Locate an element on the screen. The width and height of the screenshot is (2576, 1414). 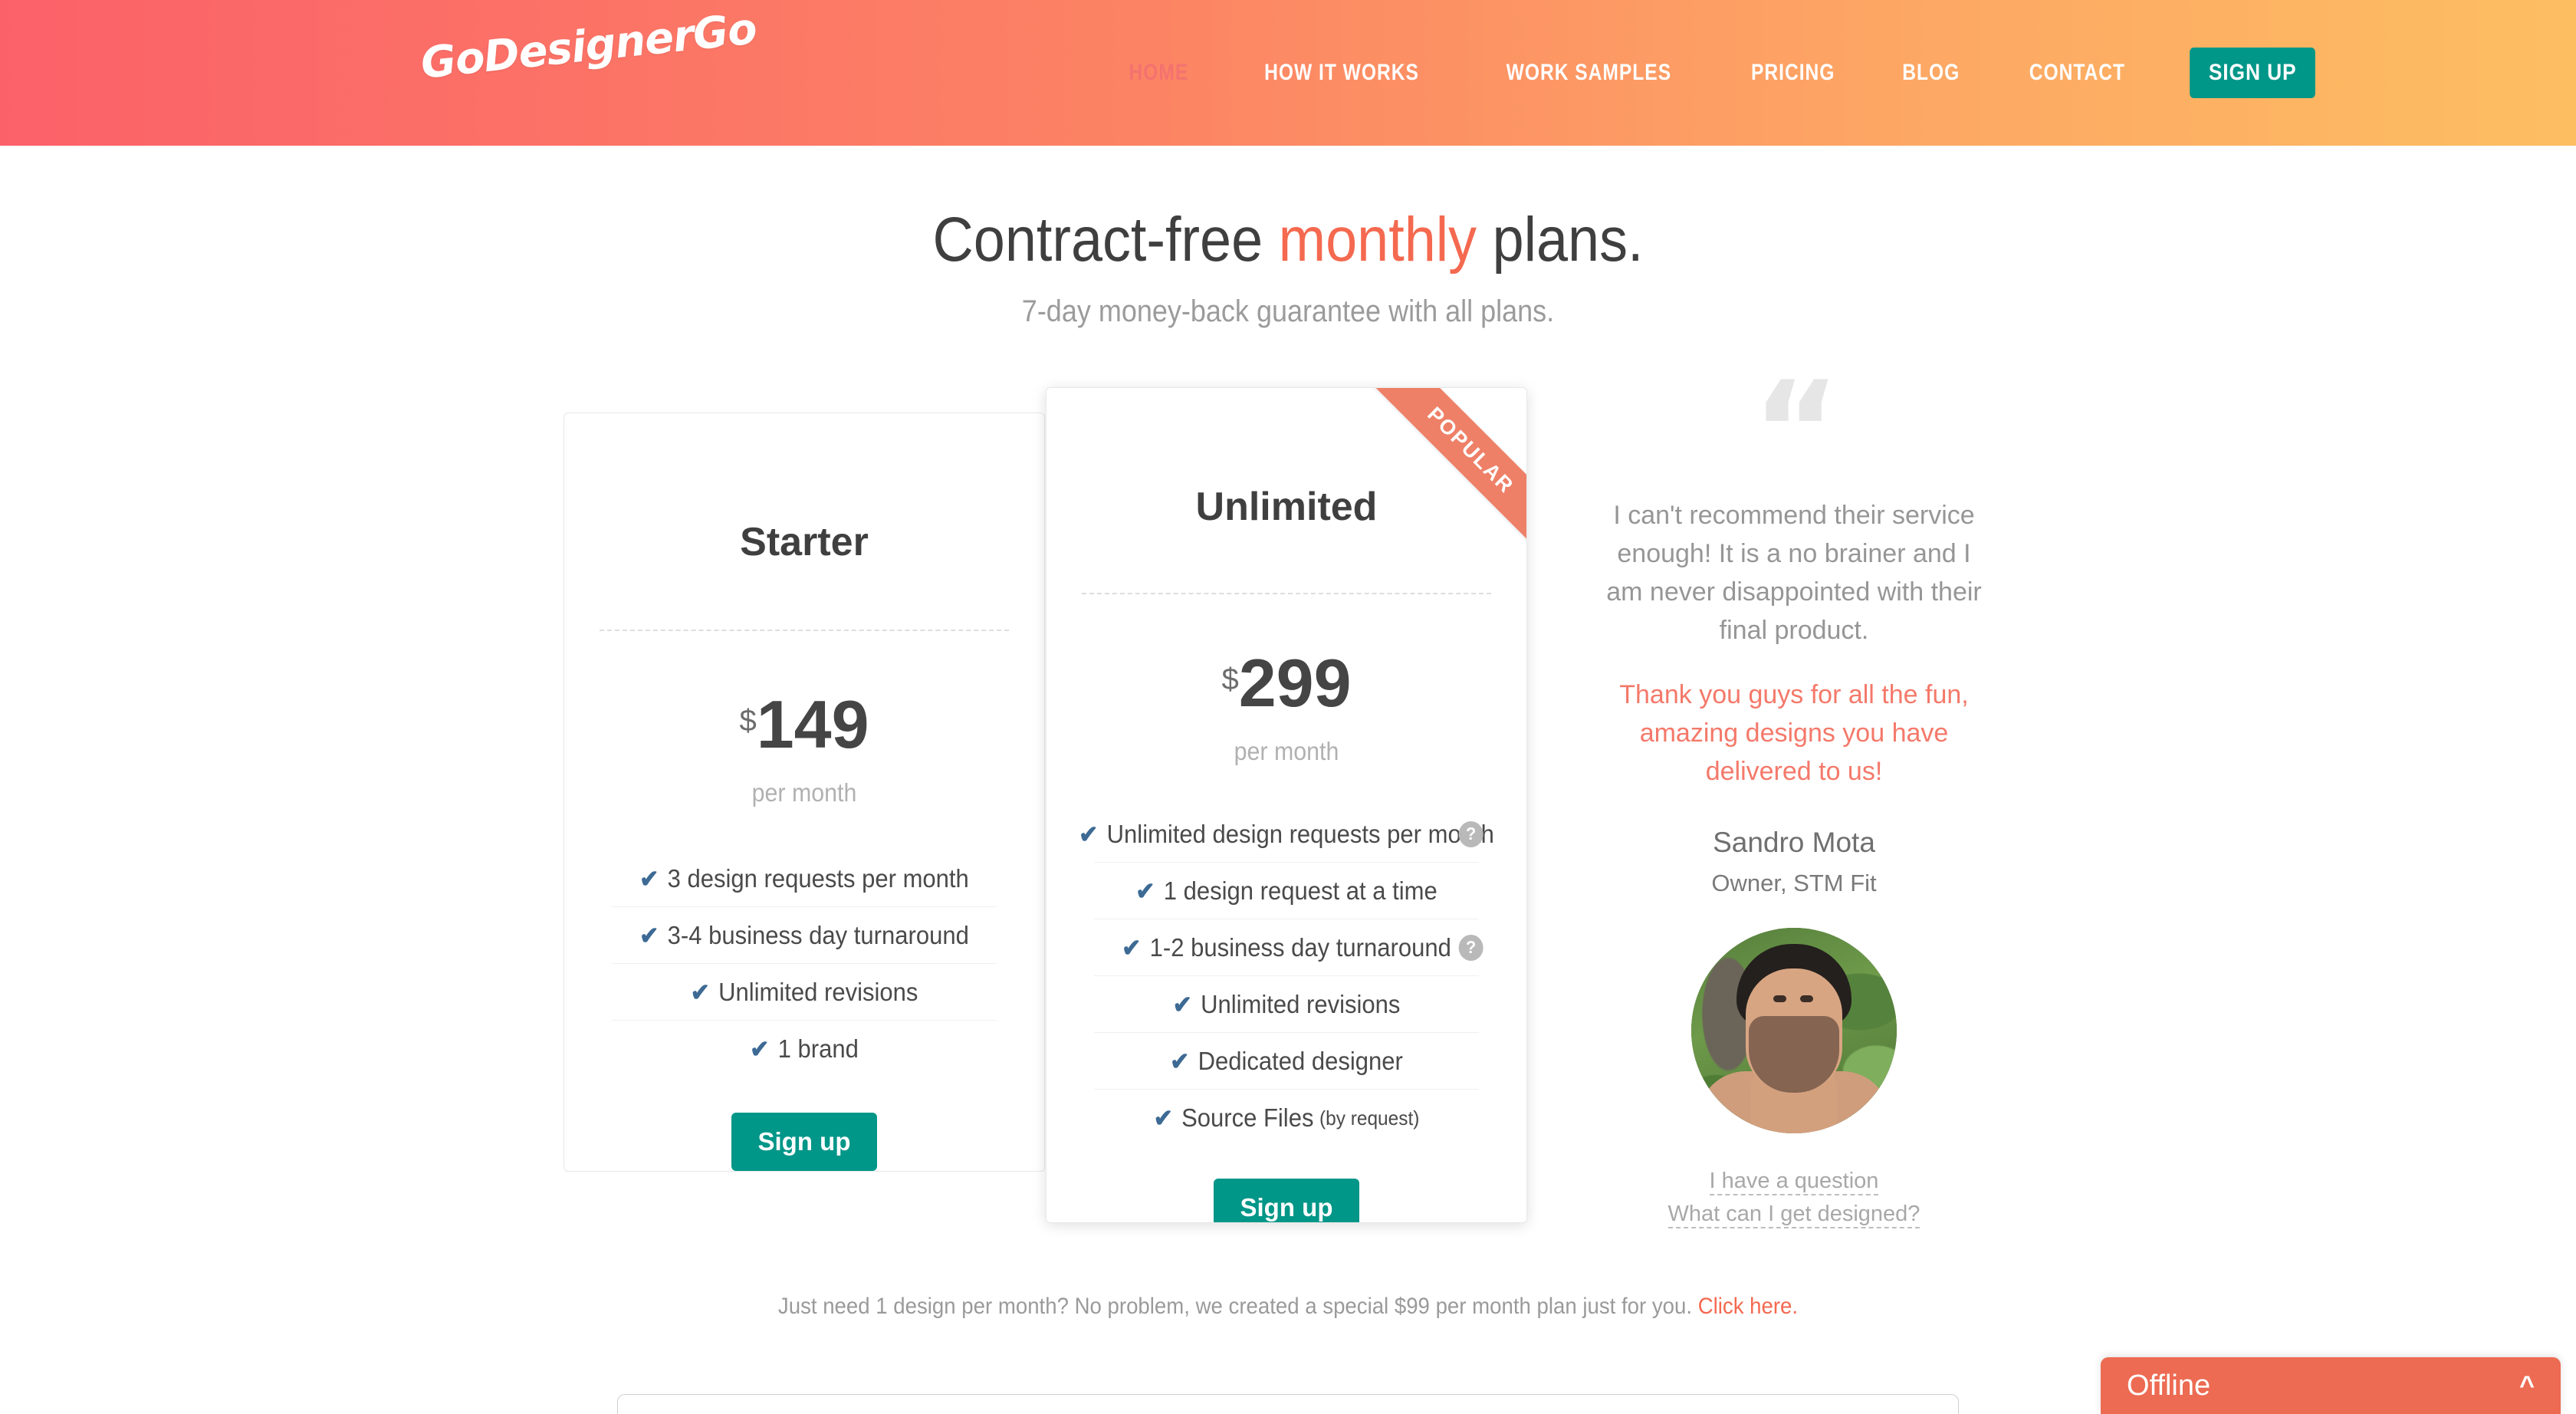
feature-label: 1 brand is located at coordinates (818, 1048).